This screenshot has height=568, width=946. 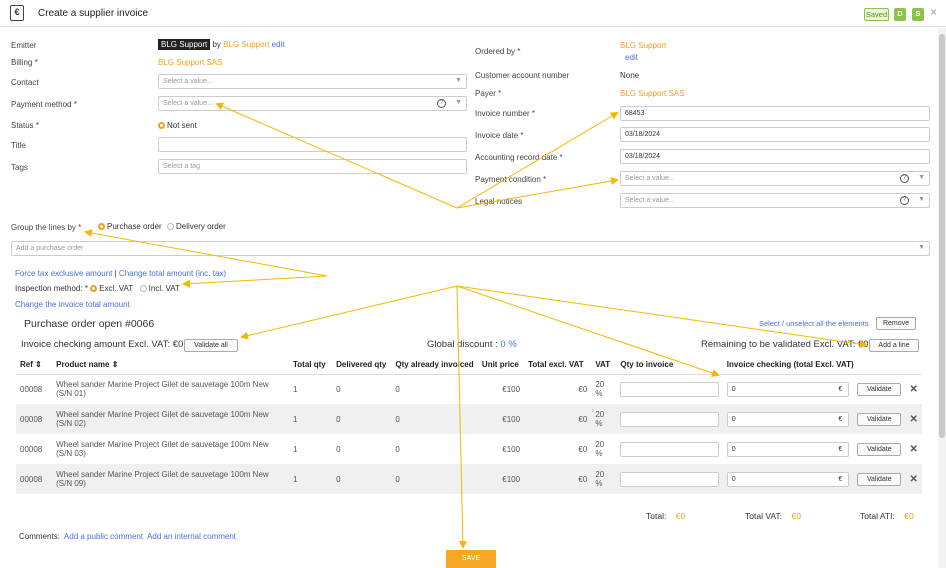 I want to click on excl-vat-radio: Excl. VAT, so click(x=111, y=288).